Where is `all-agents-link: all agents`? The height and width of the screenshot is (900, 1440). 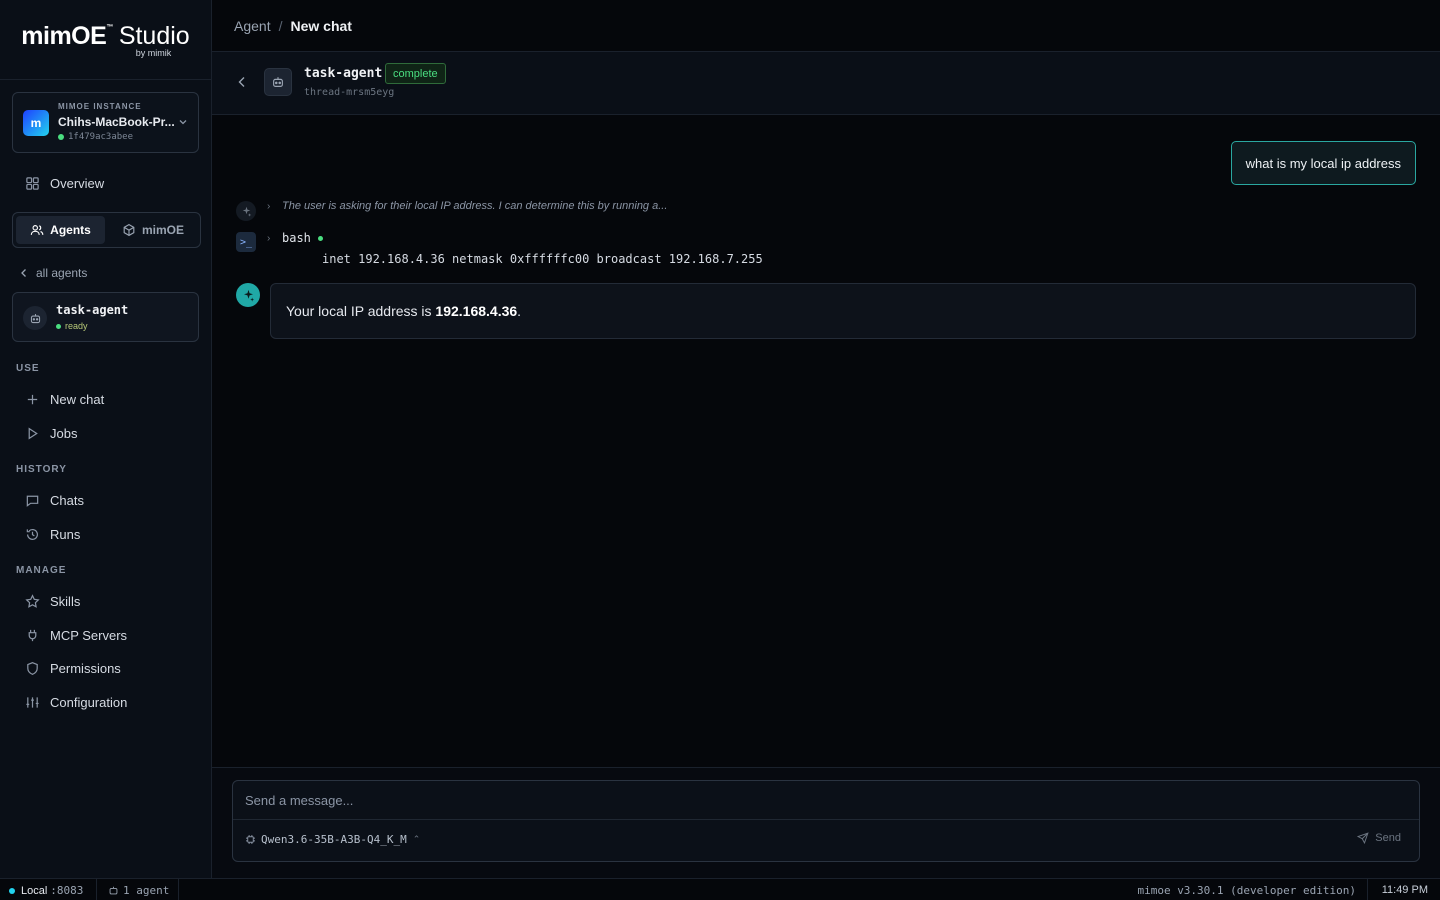 all-agents-link: all agents is located at coordinates (52, 273).